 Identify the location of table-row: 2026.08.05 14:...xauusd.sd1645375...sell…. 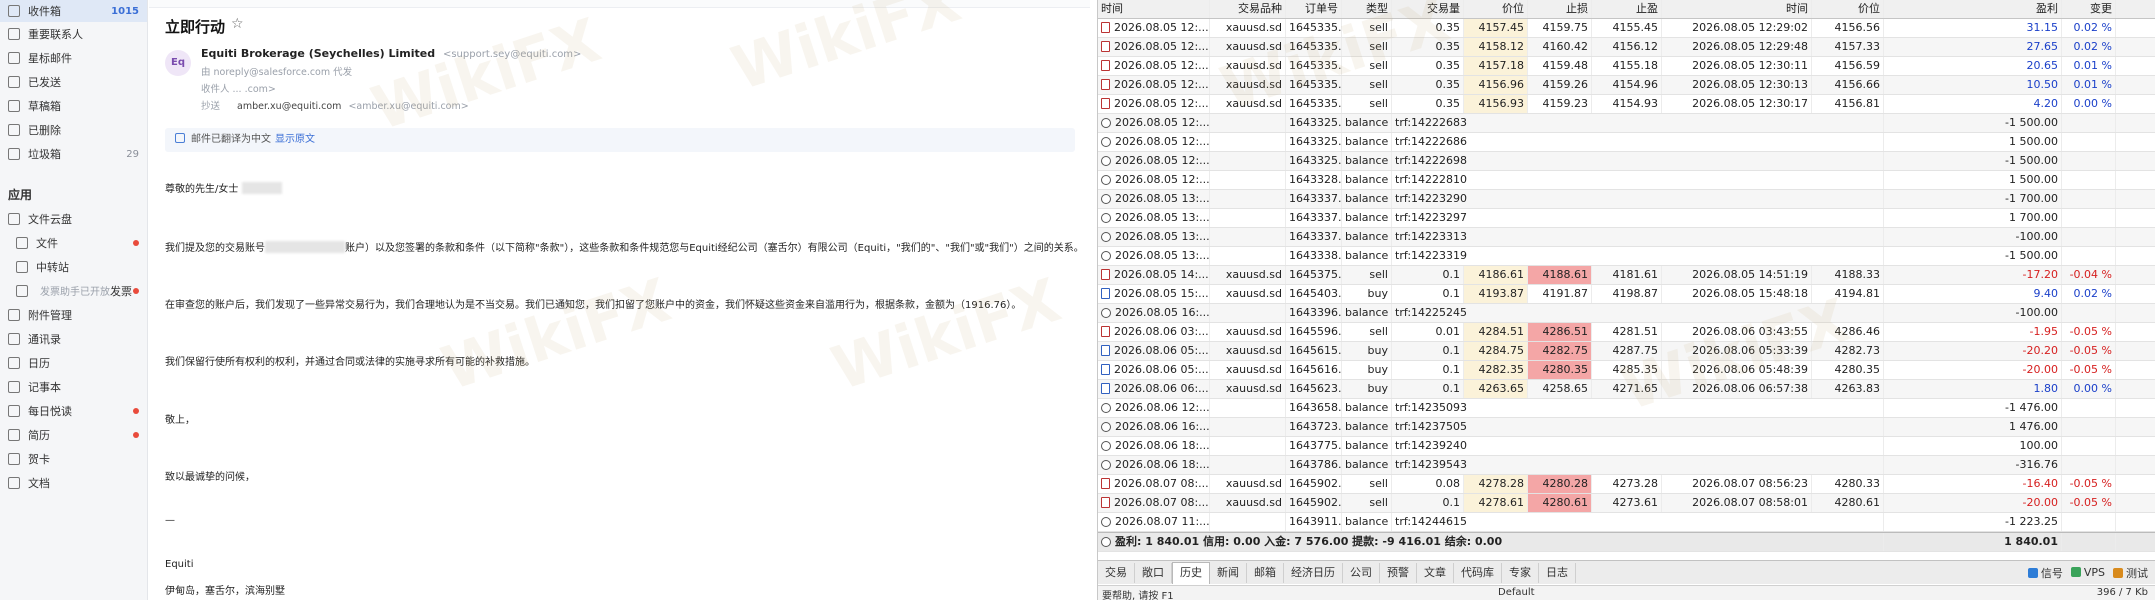
(1626, 275).